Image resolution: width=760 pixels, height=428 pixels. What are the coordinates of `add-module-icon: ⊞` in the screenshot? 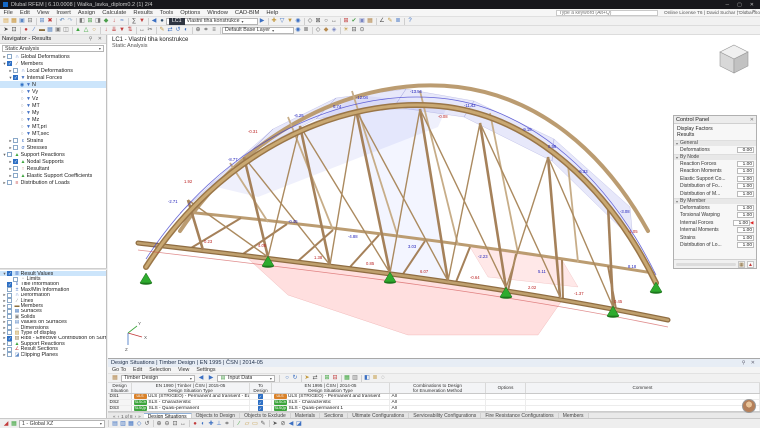 It's located at (346, 21).